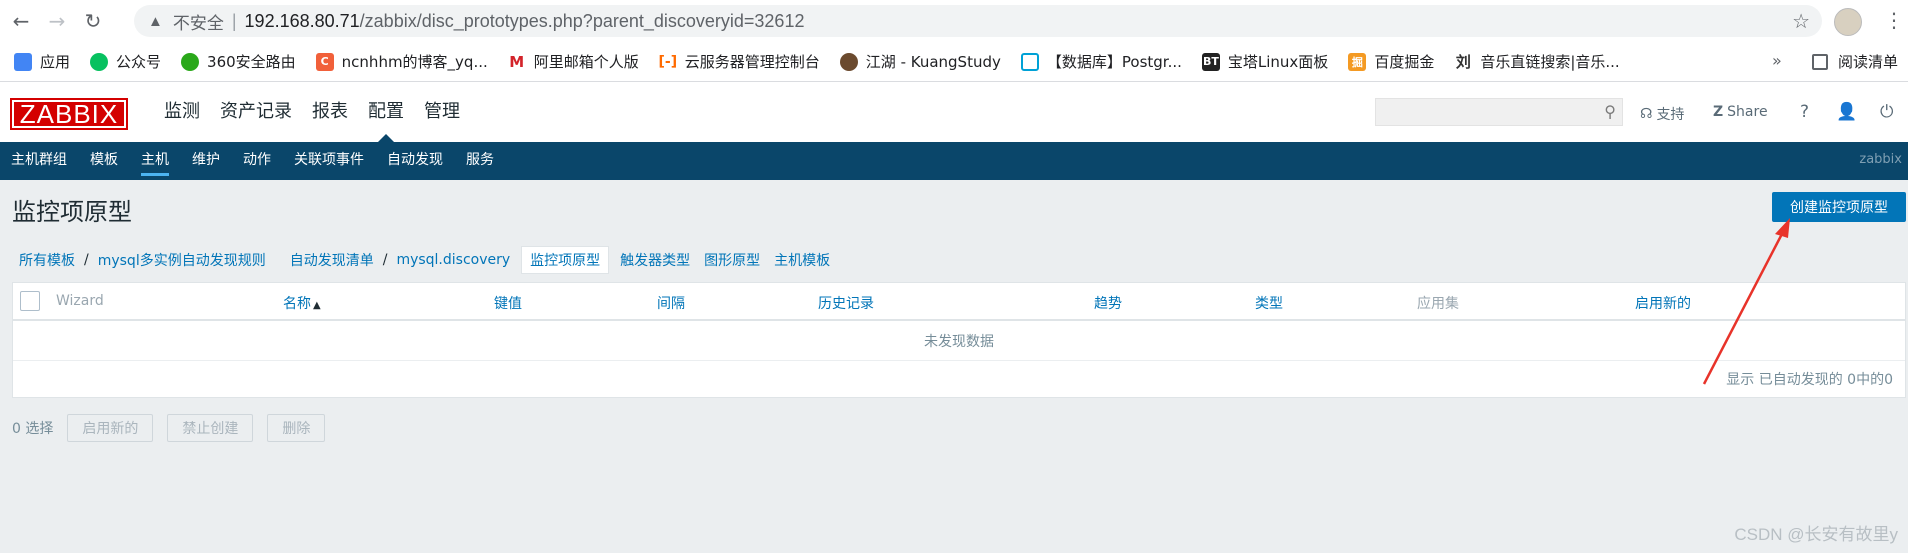 The image size is (1908, 553). What do you see at coordinates (668, 61) in the screenshot?
I see `aliyun-icon: [-]` at bounding box center [668, 61].